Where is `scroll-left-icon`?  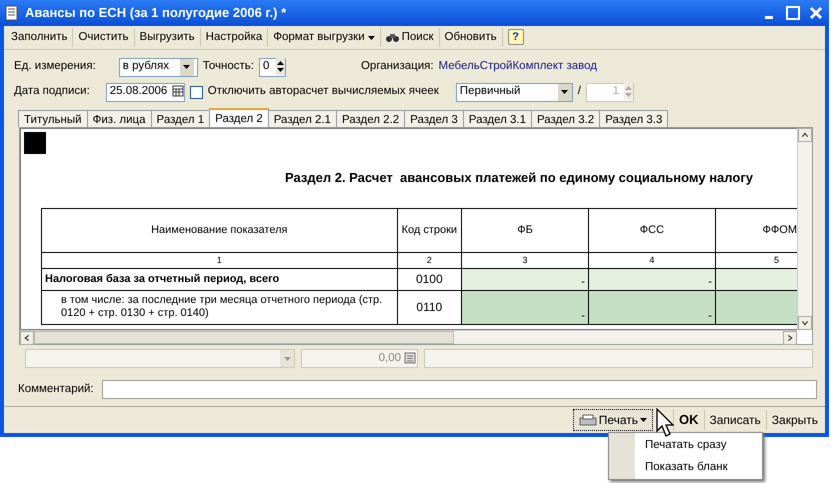
scroll-left-icon is located at coordinates (27, 338).